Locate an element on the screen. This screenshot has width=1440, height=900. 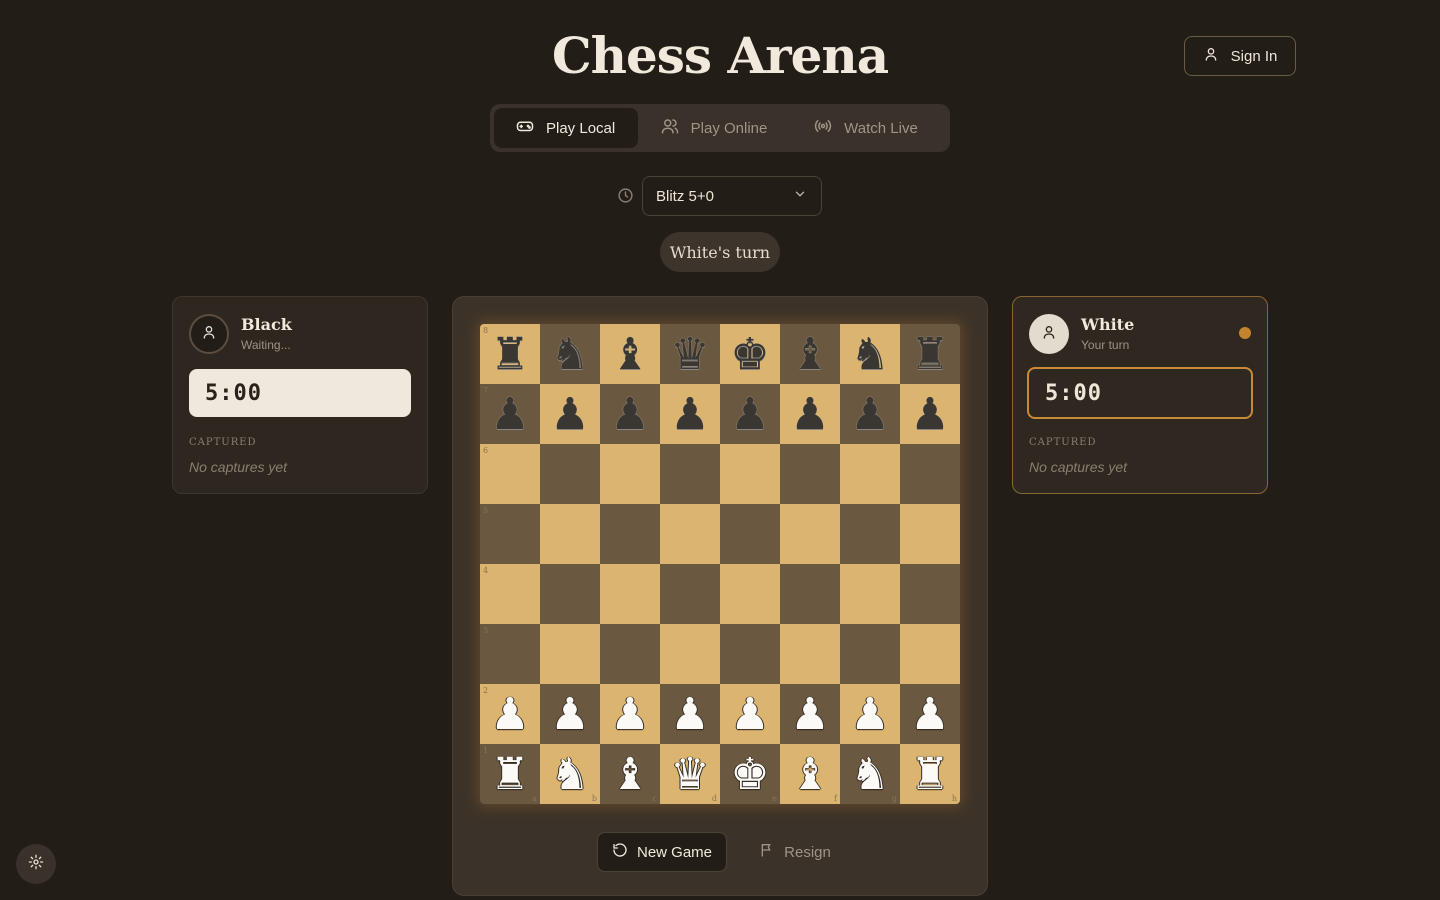
square-d1: d ♛ is located at coordinates (690, 774).